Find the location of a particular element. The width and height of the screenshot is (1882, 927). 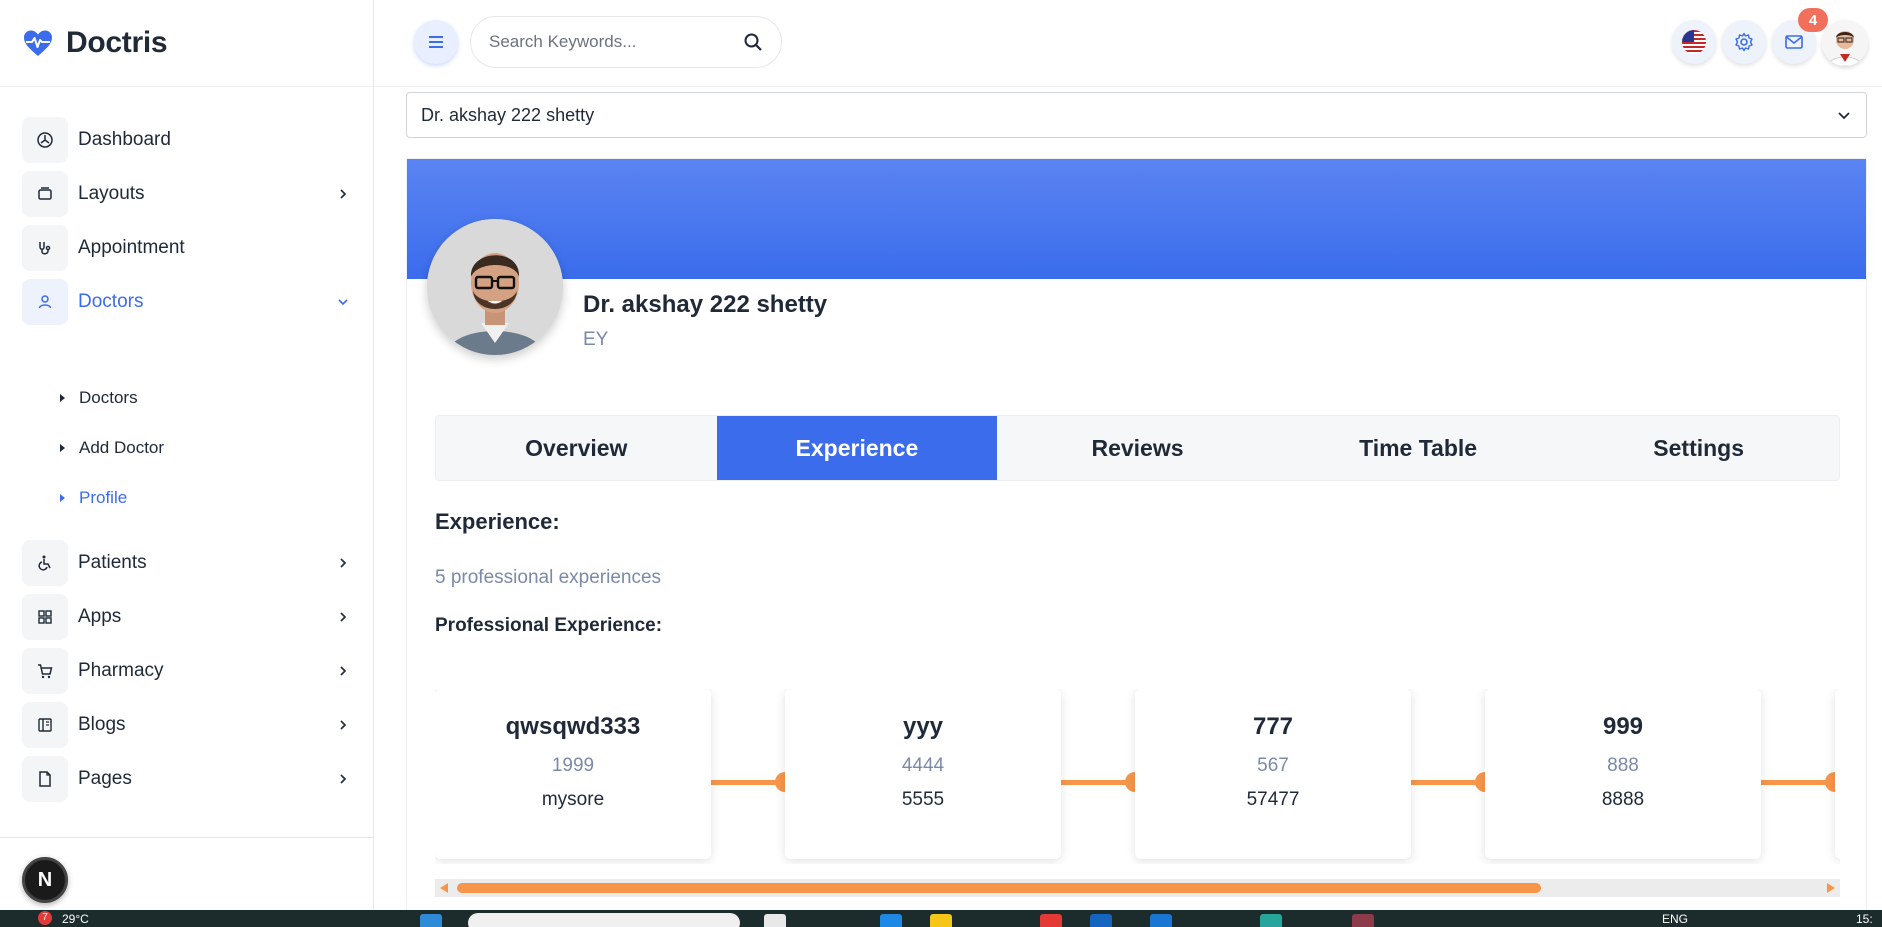

menu-toggle-button is located at coordinates (436, 42).